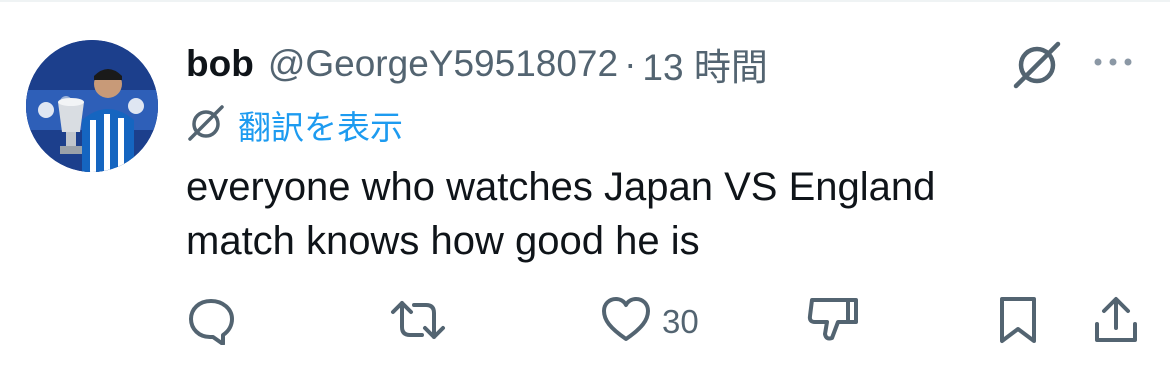 This screenshot has width=1170, height=366. I want to click on share-icon, so click(1116, 322).